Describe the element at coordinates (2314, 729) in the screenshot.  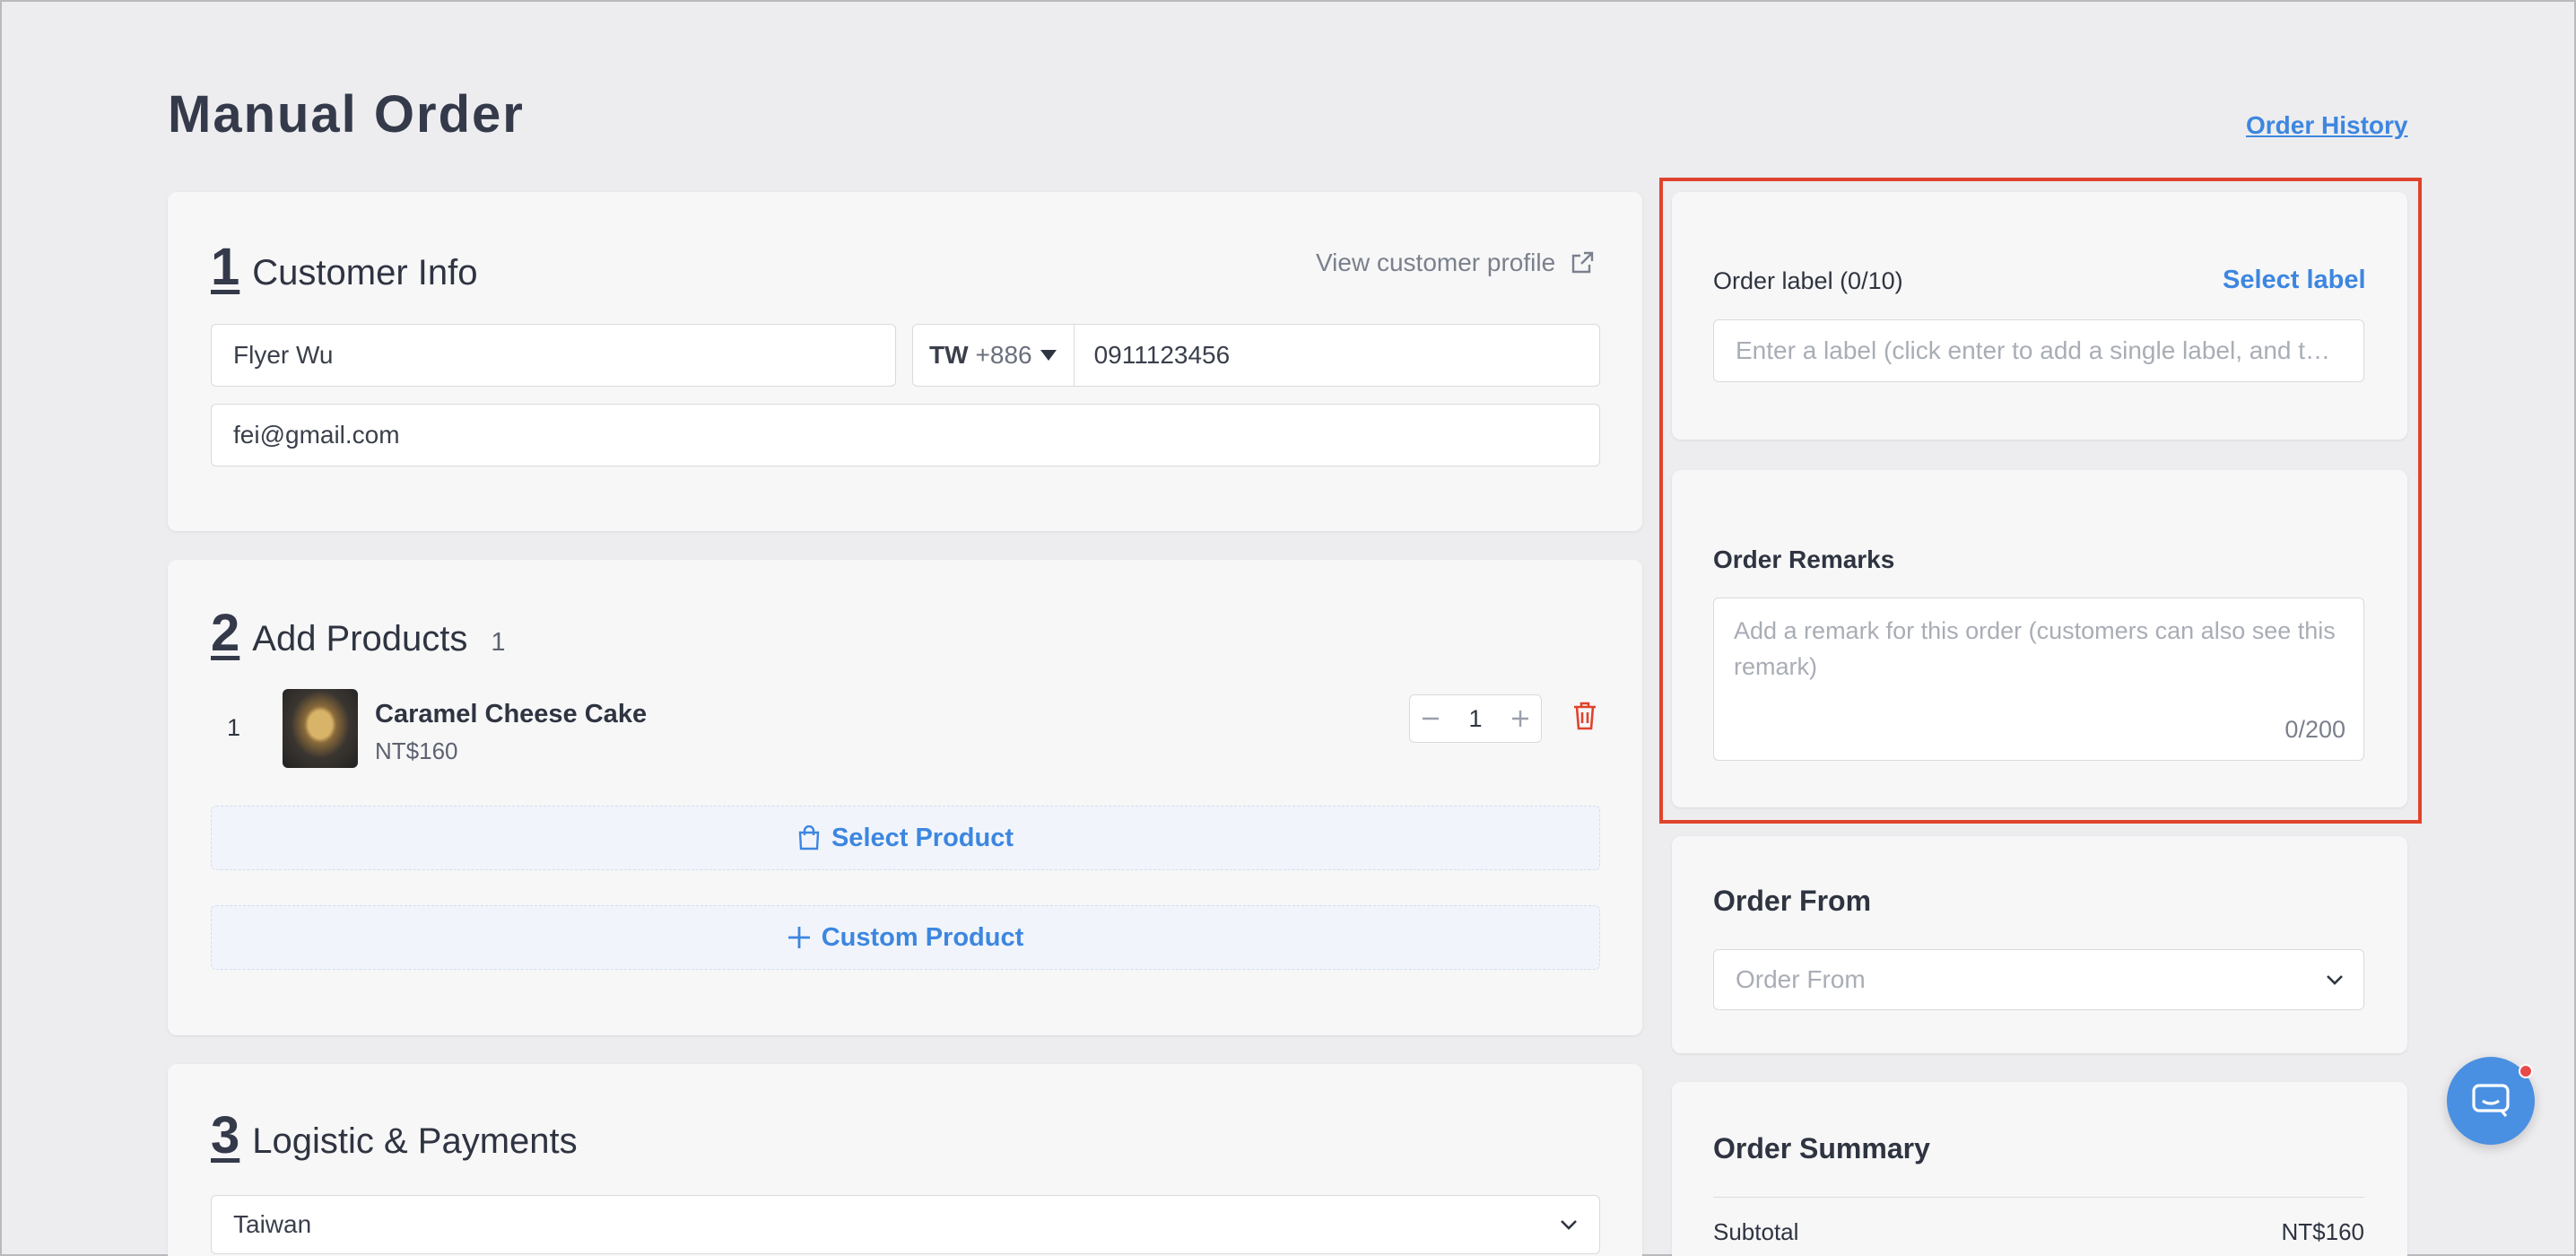
I see `remarks-counter: 0/200` at that location.